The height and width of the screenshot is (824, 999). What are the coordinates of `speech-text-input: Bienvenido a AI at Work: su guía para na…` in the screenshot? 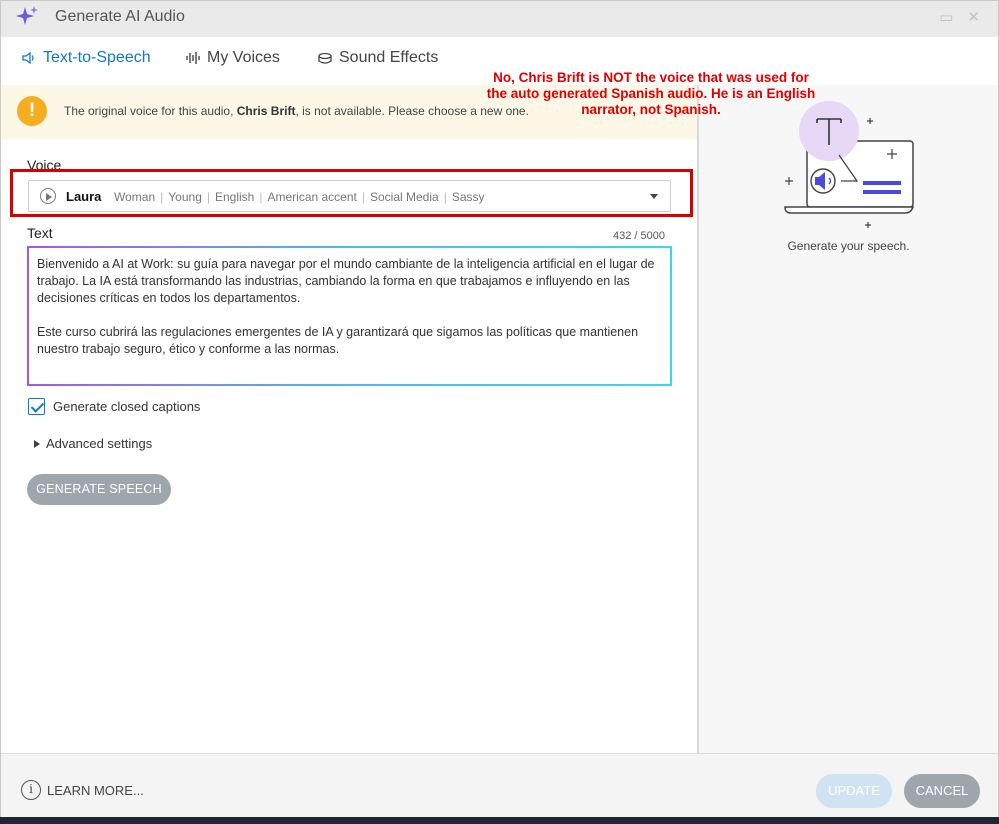 It's located at (349, 316).